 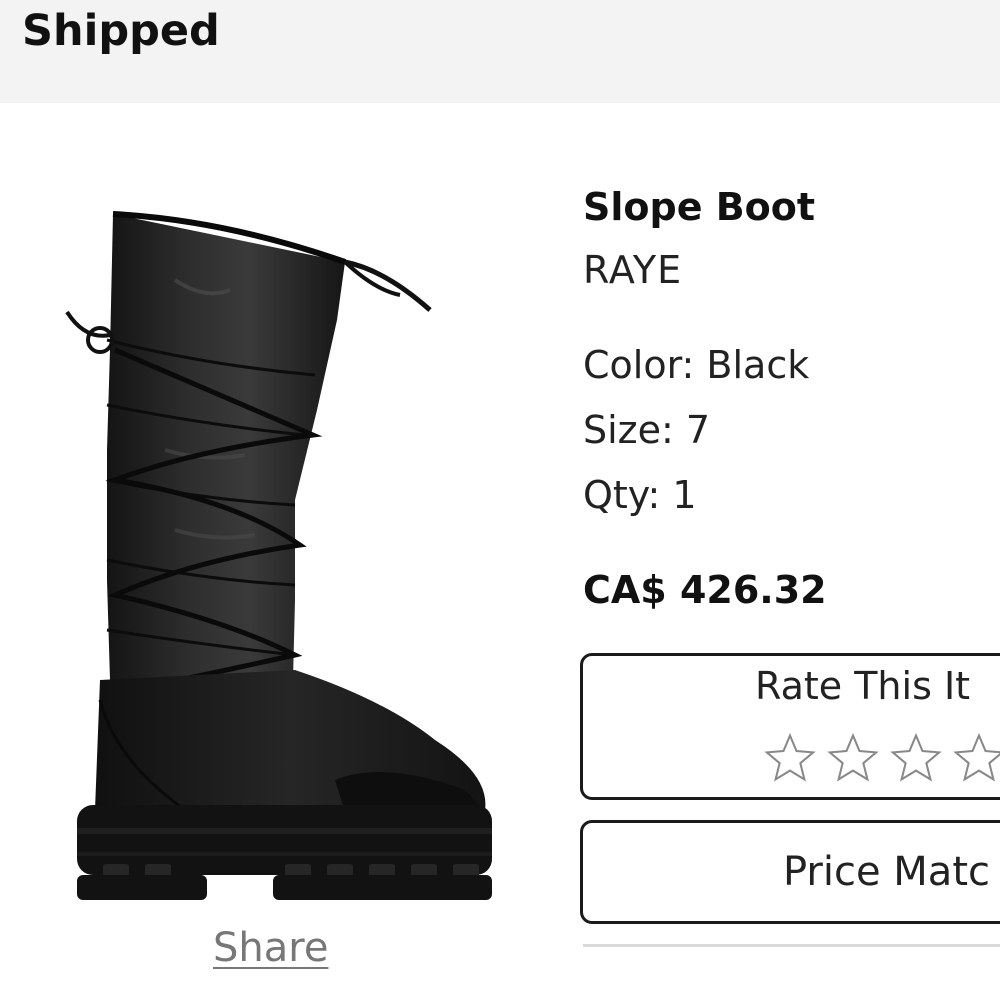 What do you see at coordinates (881, 758) in the screenshot?
I see `rating-stars` at bounding box center [881, 758].